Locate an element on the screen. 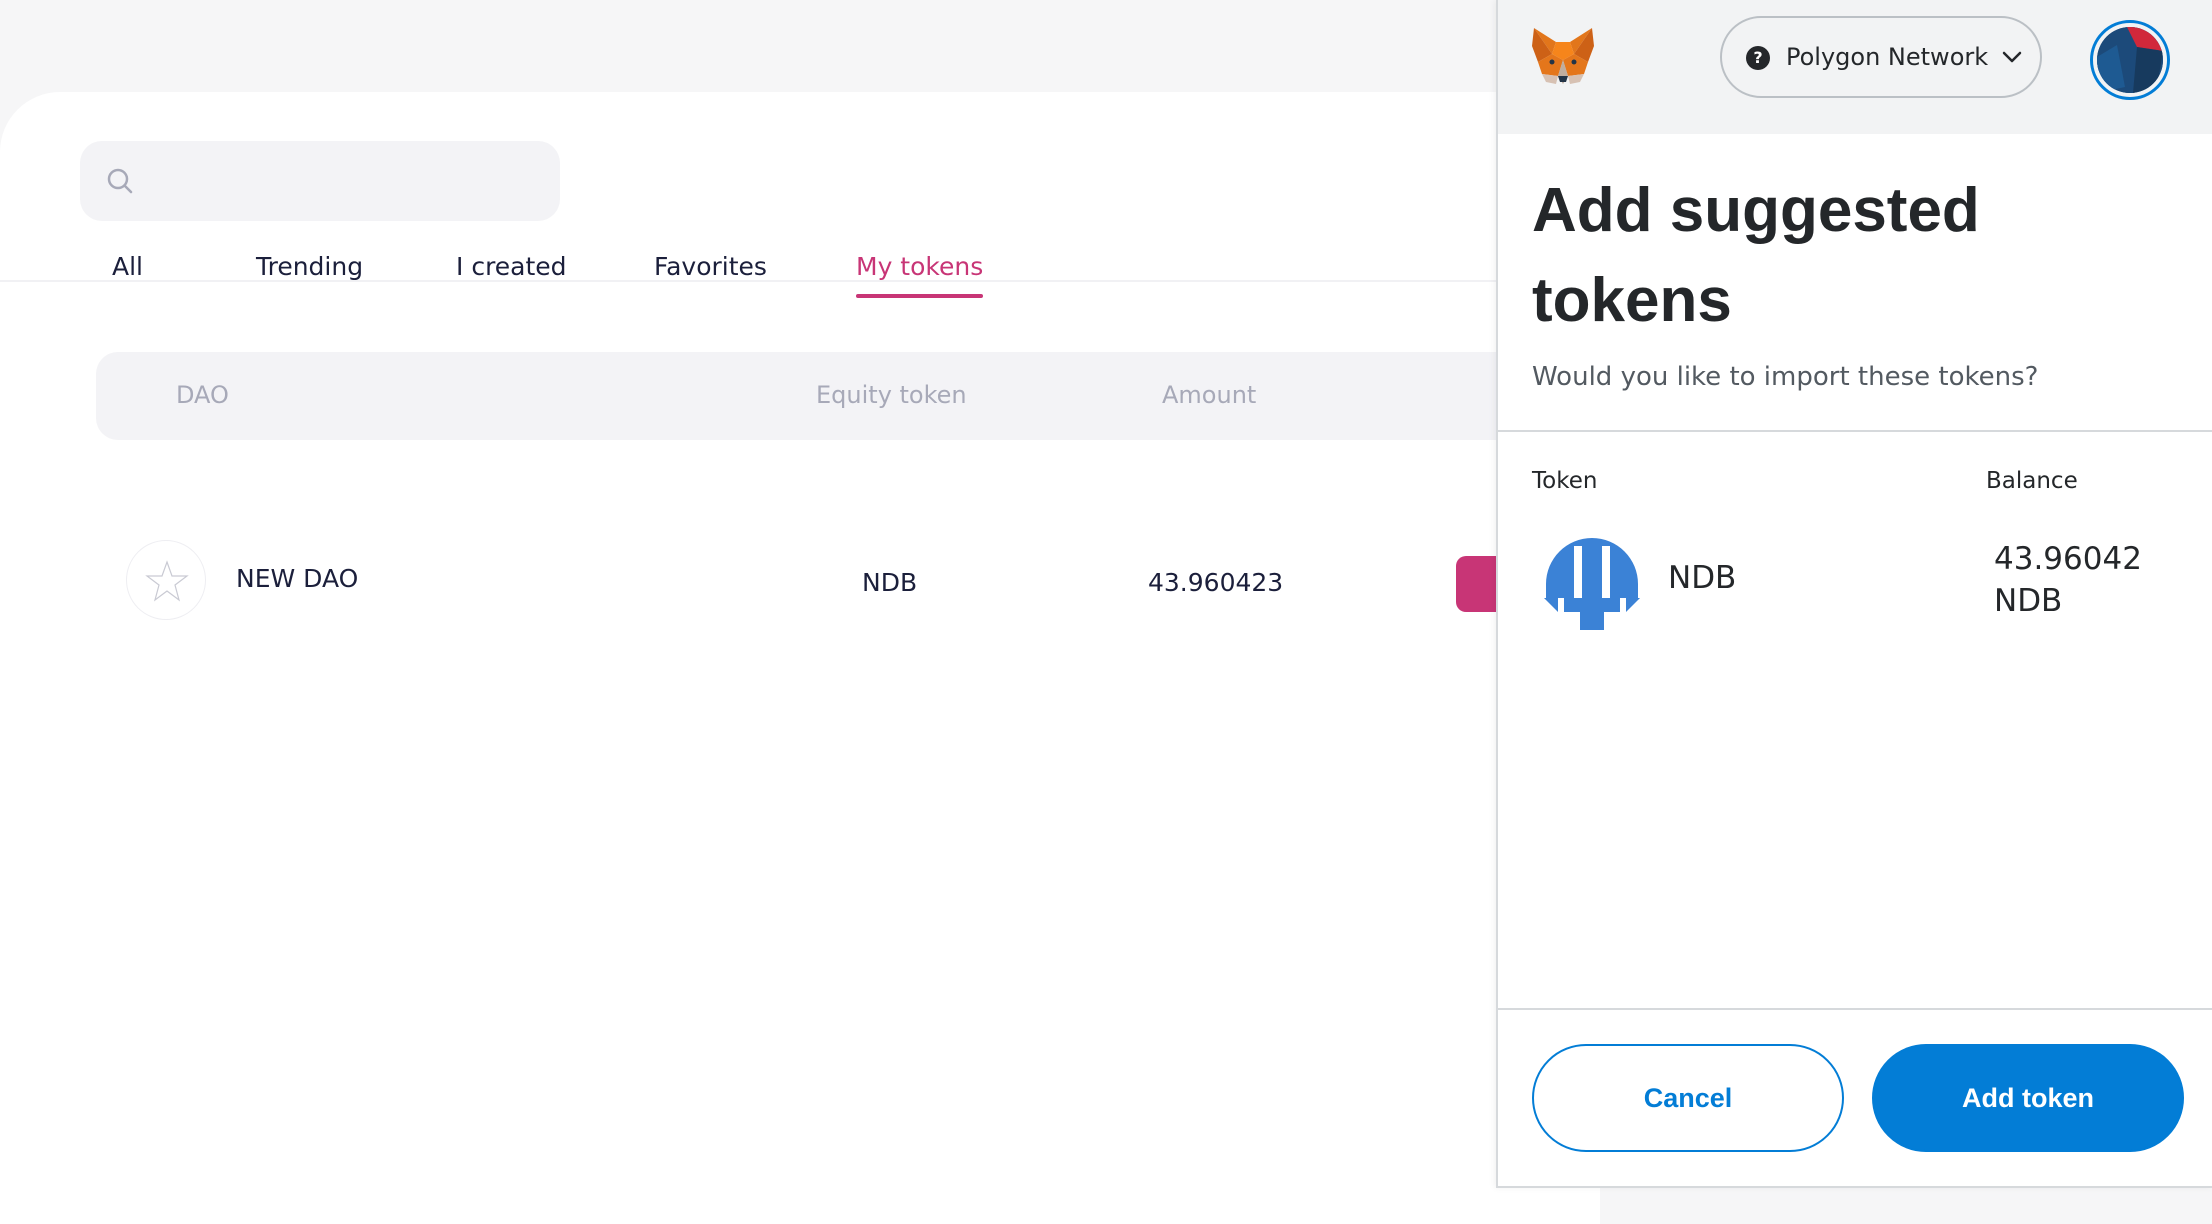 The height and width of the screenshot is (1224, 2212). page-title: Add suggested tokens is located at coordinates (1756, 255).